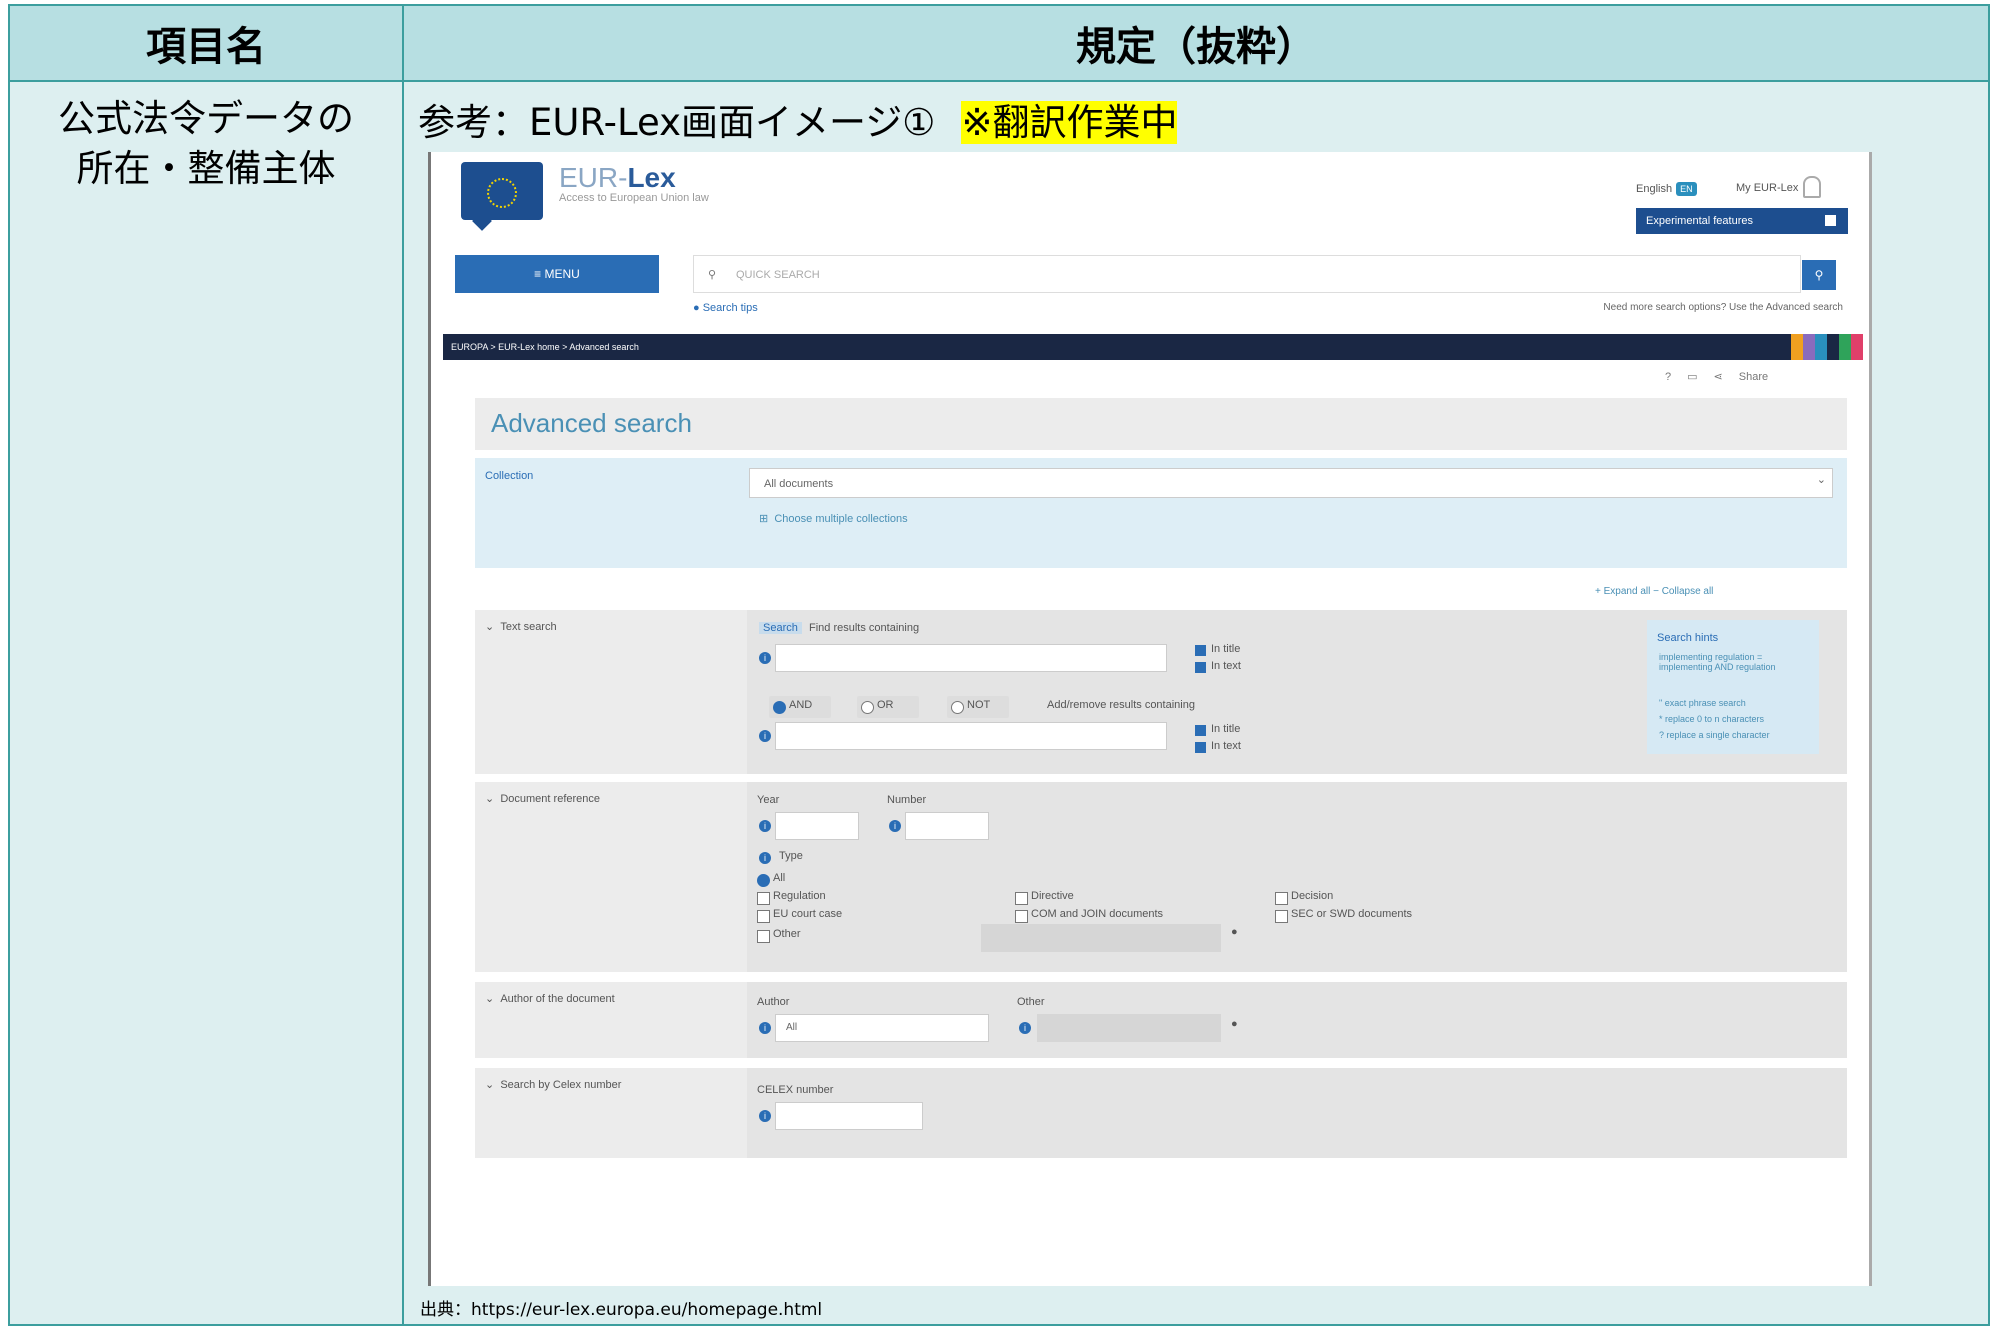 This screenshot has width=1991, height=1326. What do you see at coordinates (550, 998) in the screenshot?
I see `author-section-title: ⌄ Author of the document` at bounding box center [550, 998].